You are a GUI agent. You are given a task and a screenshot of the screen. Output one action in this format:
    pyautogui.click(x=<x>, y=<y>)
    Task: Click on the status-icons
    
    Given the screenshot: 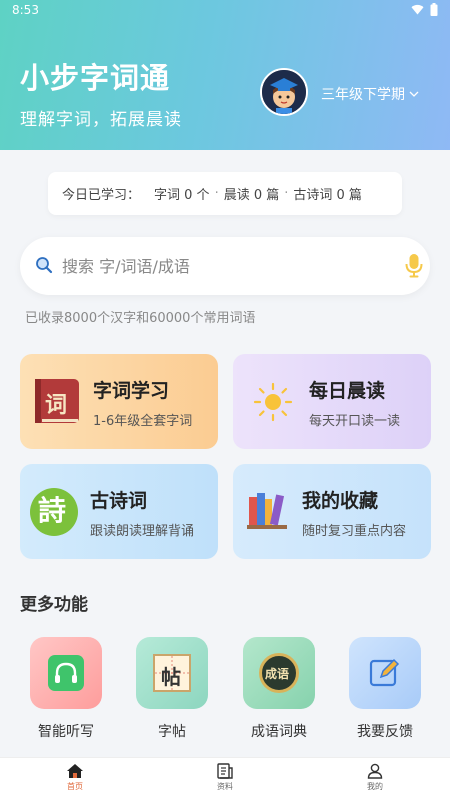 What is the action you would take?
    pyautogui.click(x=424, y=9)
    